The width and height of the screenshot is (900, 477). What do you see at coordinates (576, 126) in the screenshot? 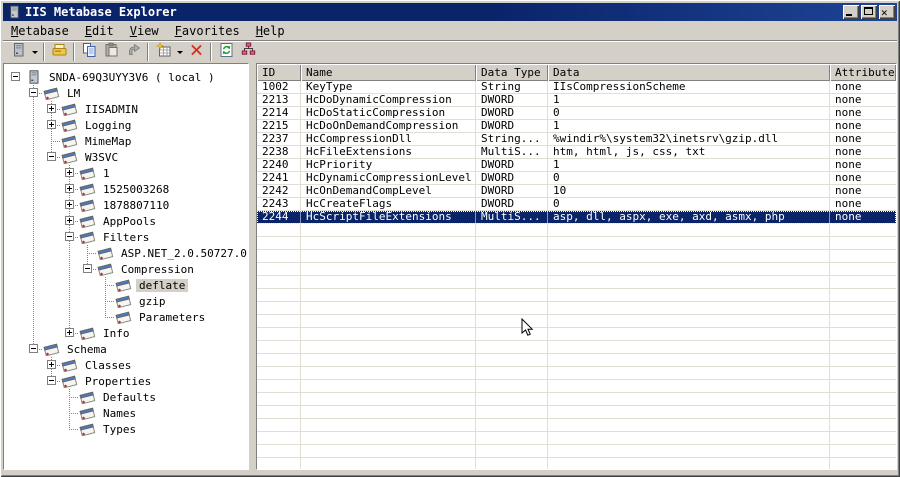
I see `record-row-2215: 2215 HcDoOnDemandCompression DWORD 1 none` at bounding box center [576, 126].